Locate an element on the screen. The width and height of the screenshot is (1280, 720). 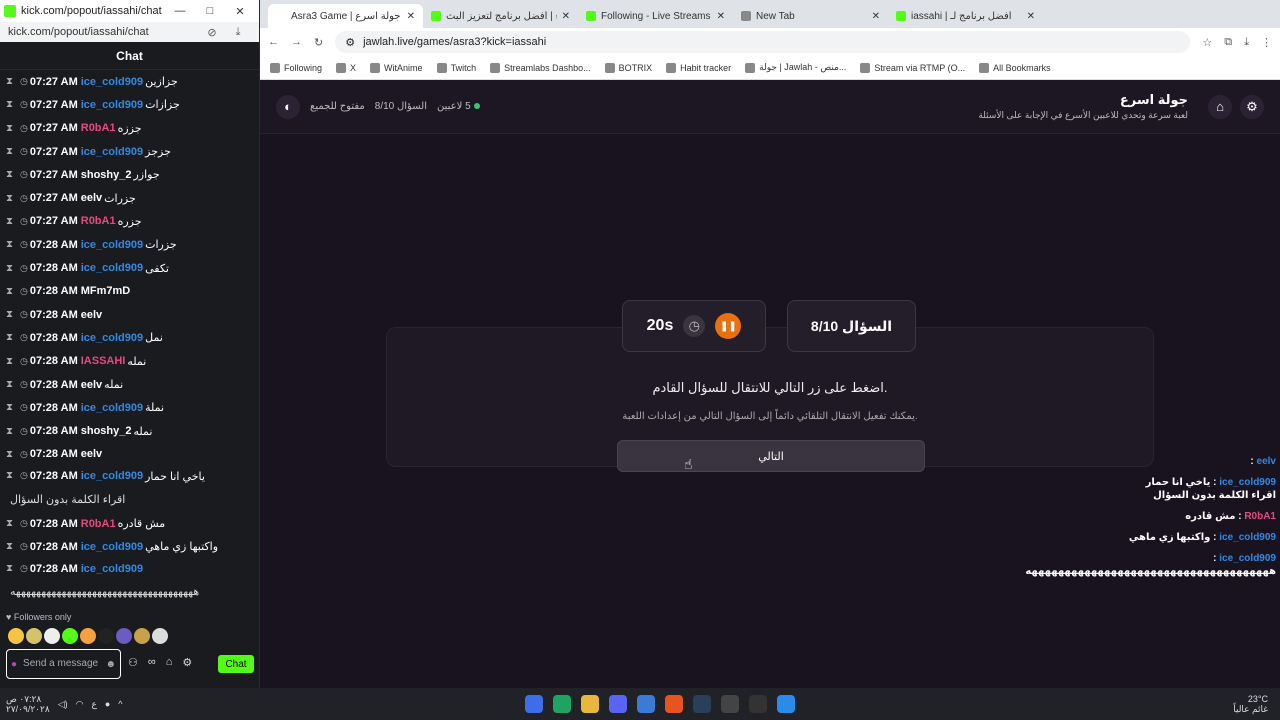
folder-icon is located at coordinates (590, 704).